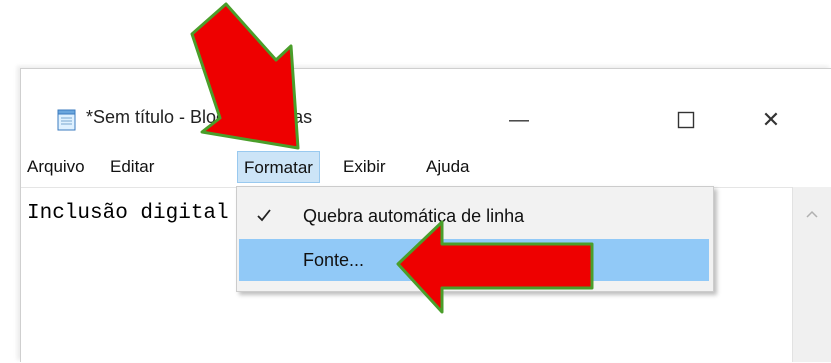 The width and height of the screenshot is (831, 363). What do you see at coordinates (199, 117) in the screenshot?
I see `window-title: *Sem título - Bloco de Notas` at bounding box center [199, 117].